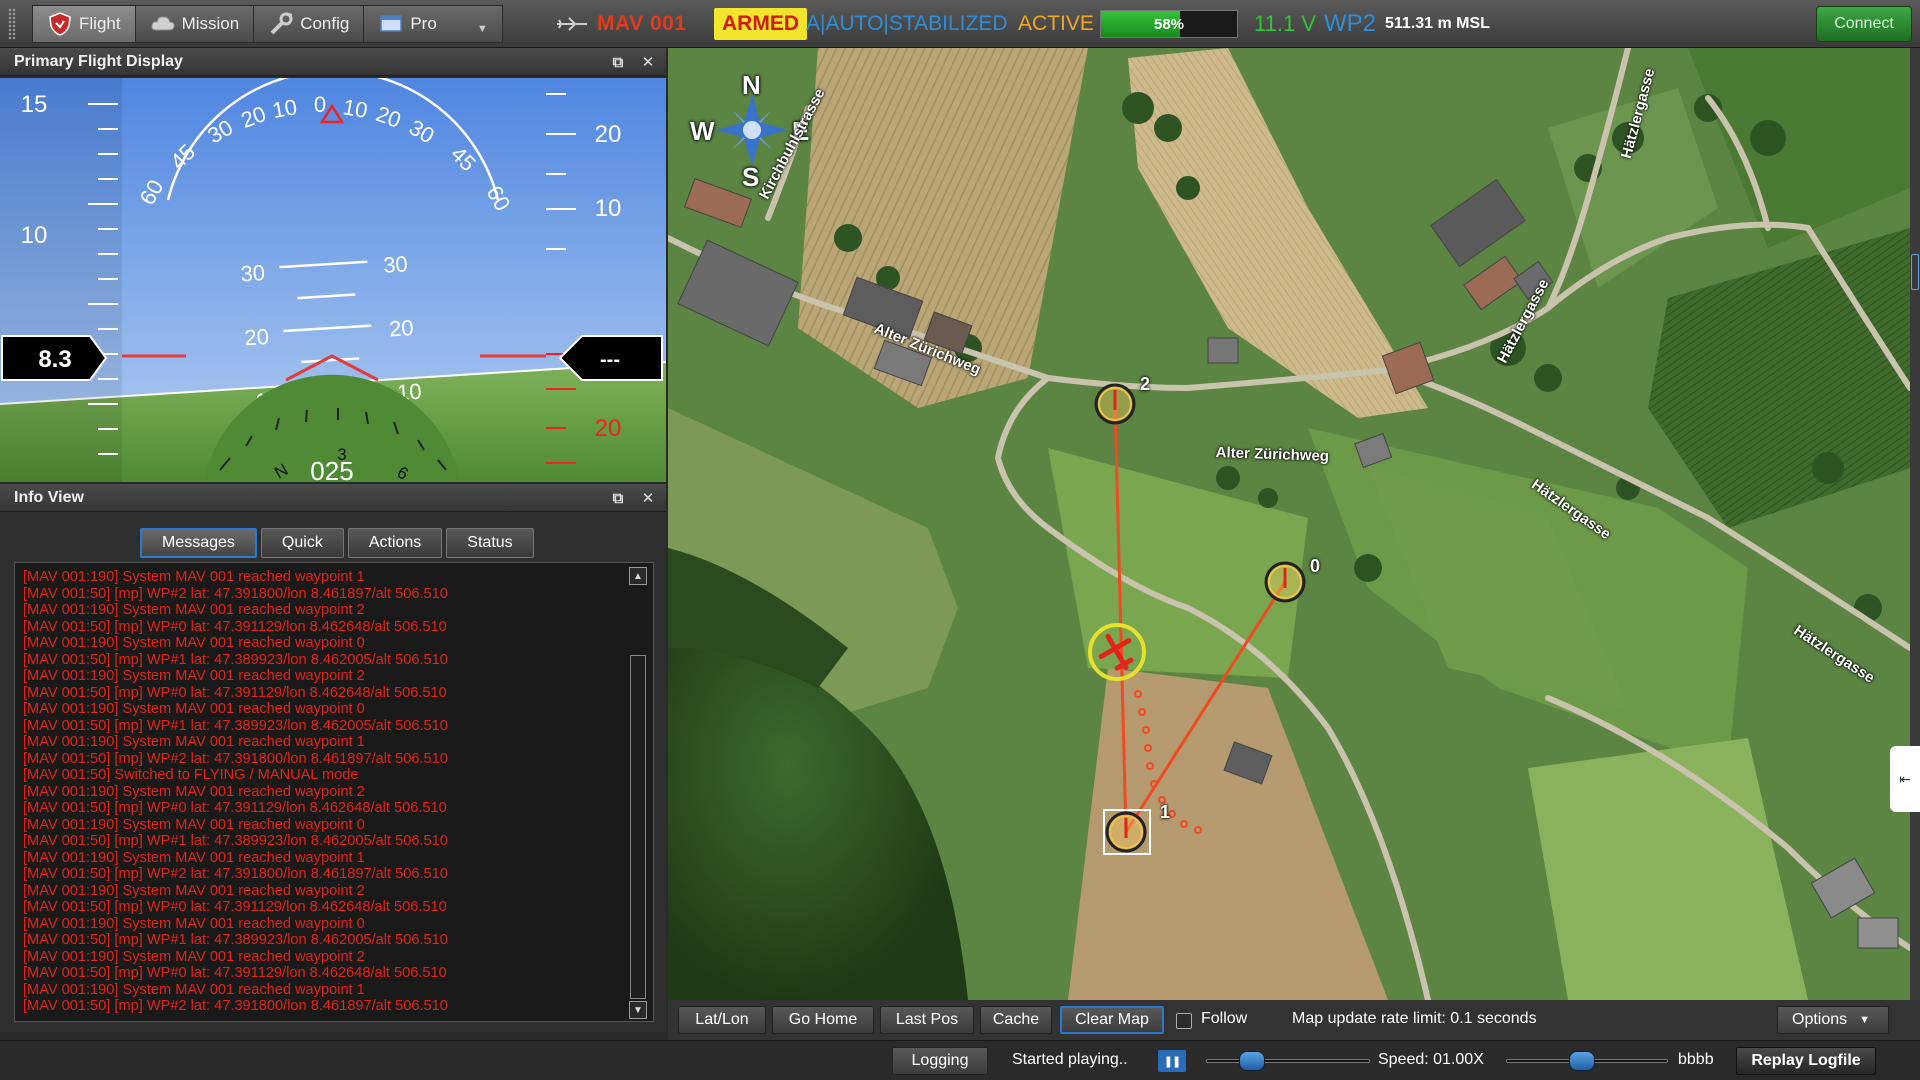 The width and height of the screenshot is (1920, 1080). I want to click on view-tabs: Flight Mission Config Pro ▼, so click(267, 24).